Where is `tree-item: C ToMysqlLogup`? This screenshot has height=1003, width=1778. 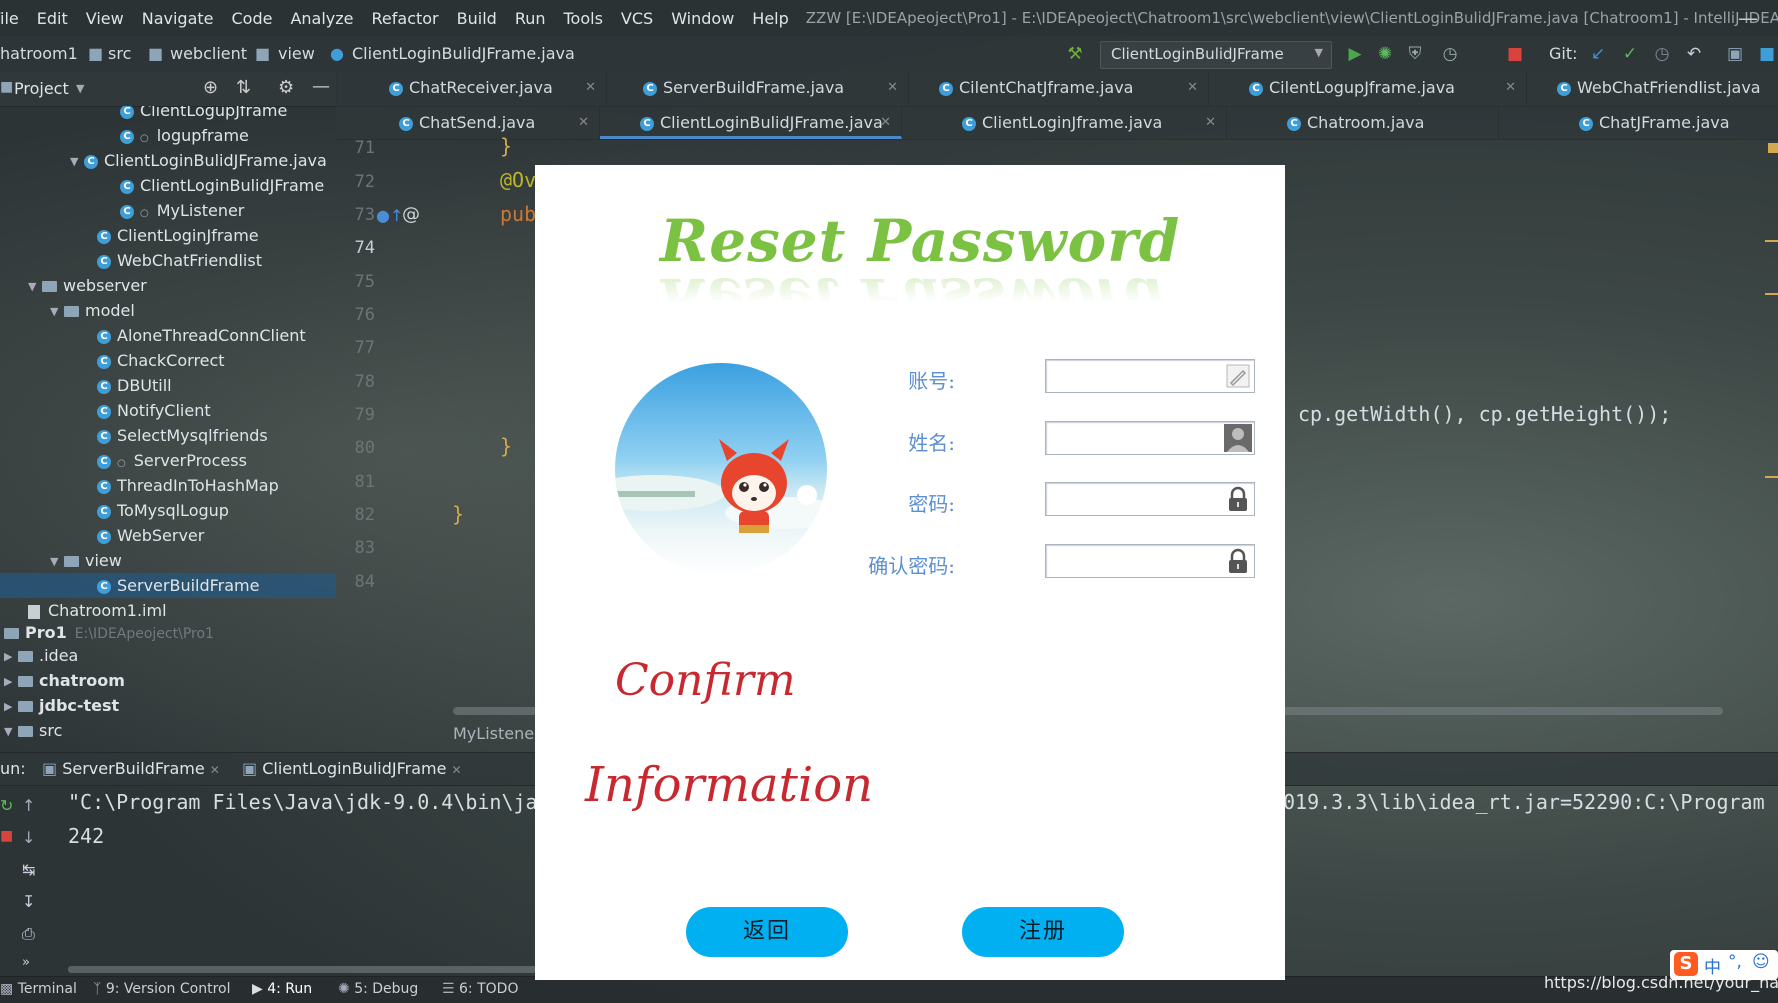
tree-item: C ToMysqlLogup is located at coordinates (163, 510).